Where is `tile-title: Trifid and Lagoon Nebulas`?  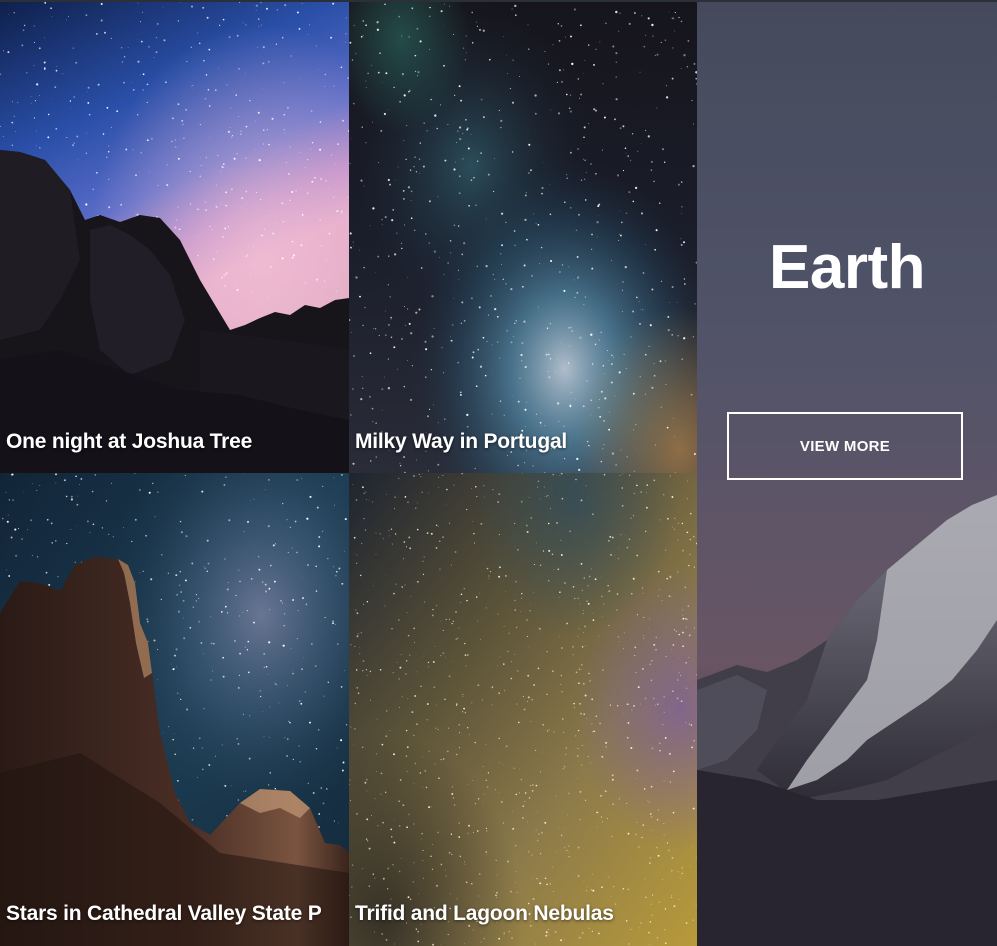
tile-title: Trifid and Lagoon Nebulas is located at coordinates (484, 913).